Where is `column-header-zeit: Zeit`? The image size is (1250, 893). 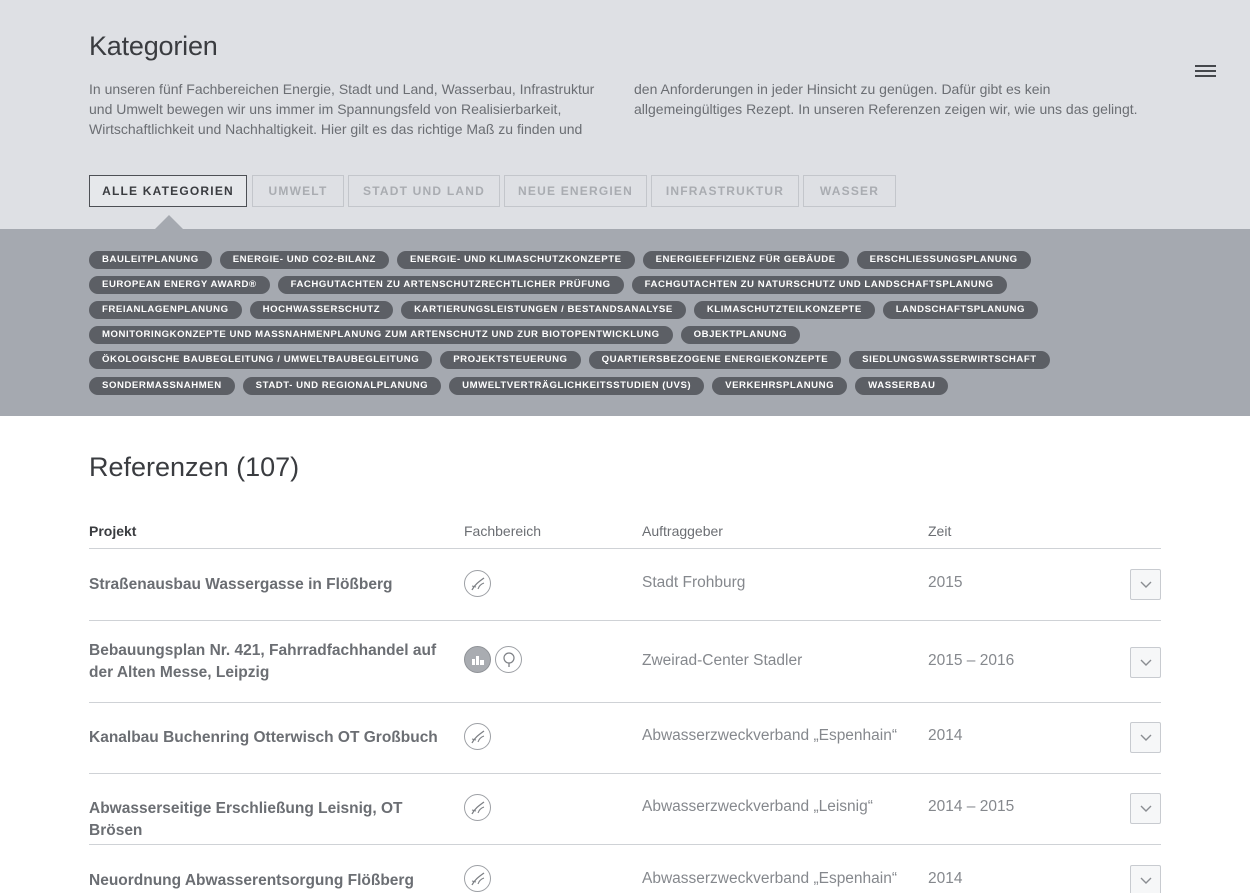
column-header-zeit: Zeit is located at coordinates (939, 531).